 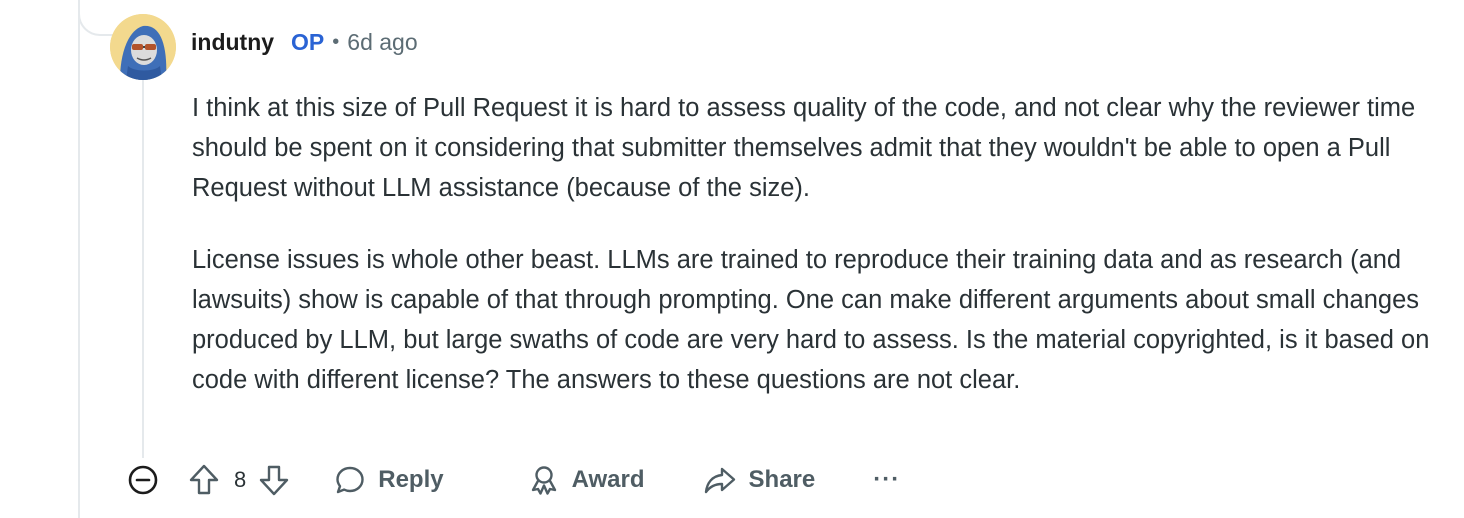 I want to click on comment-thread-line, so click(x=143, y=269).